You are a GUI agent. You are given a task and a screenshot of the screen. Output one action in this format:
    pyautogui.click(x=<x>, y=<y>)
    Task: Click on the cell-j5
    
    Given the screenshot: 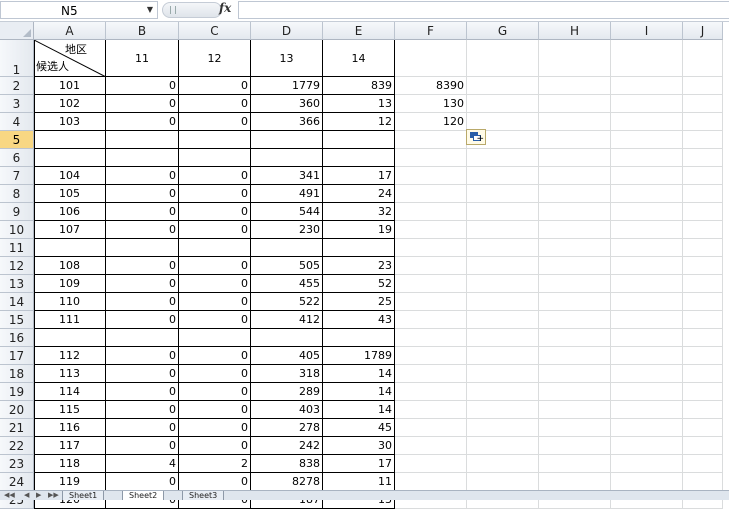 What is the action you would take?
    pyautogui.click(x=703, y=140)
    